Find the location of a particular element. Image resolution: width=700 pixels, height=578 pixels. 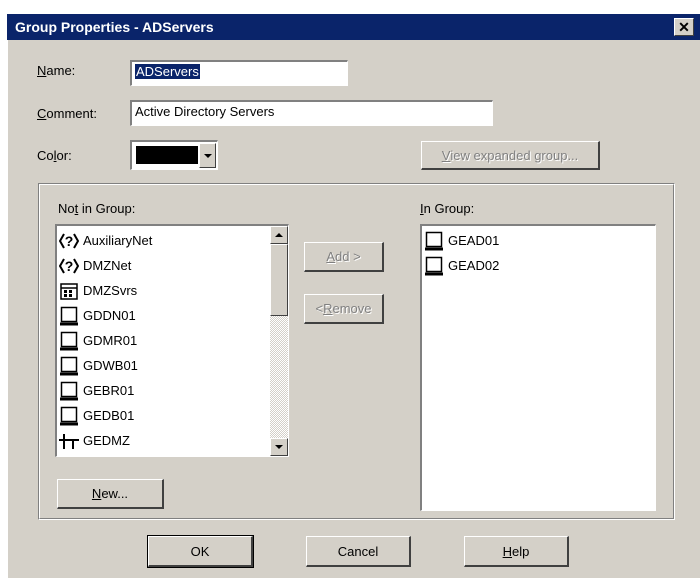

cancel-label: Cancel is located at coordinates (358, 551).